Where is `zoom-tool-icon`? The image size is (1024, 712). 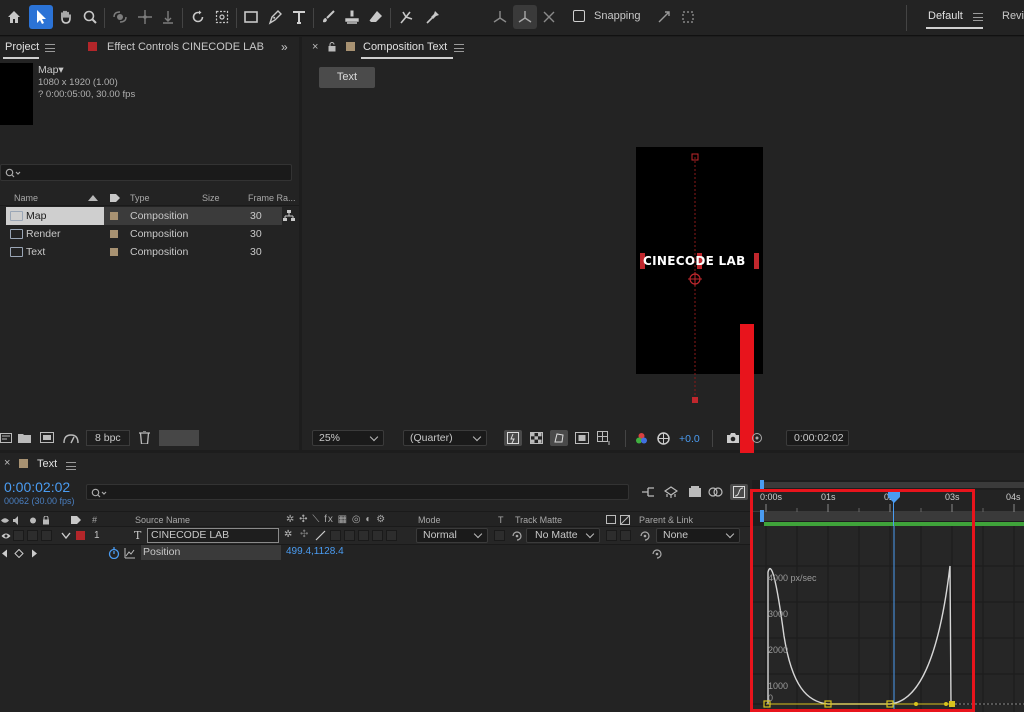
zoom-tool-icon is located at coordinates (90, 17).